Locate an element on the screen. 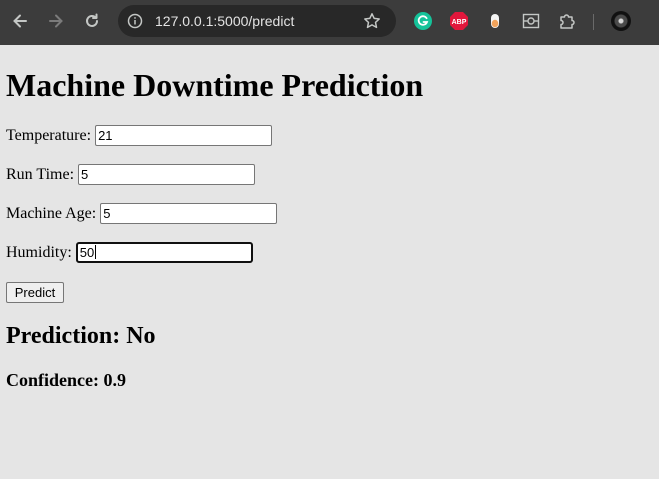  forward-button is located at coordinates (56, 21).